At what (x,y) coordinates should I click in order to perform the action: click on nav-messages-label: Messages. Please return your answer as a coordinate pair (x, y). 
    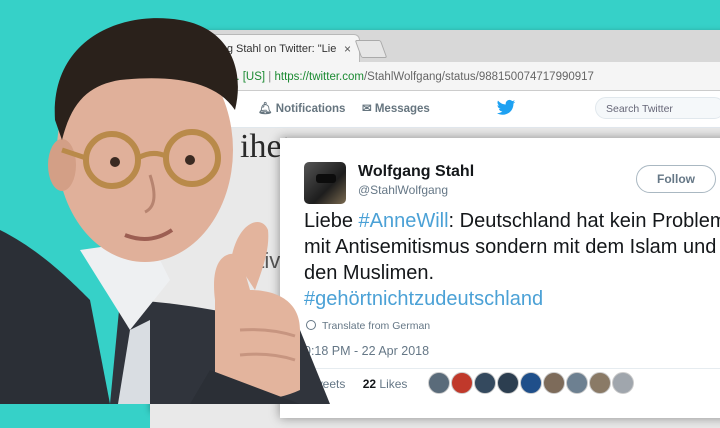
    Looking at the image, I should click on (402, 109).